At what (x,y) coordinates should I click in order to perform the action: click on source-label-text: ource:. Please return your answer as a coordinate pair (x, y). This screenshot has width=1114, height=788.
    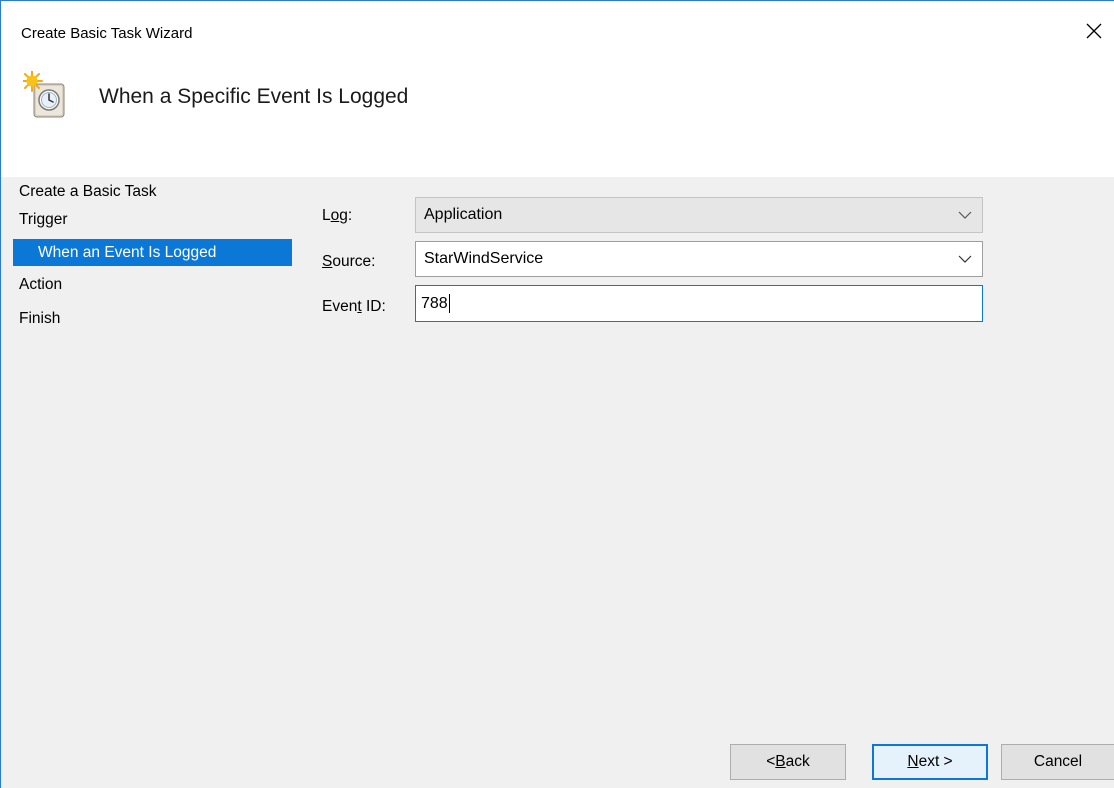
    Looking at the image, I should click on (354, 261).